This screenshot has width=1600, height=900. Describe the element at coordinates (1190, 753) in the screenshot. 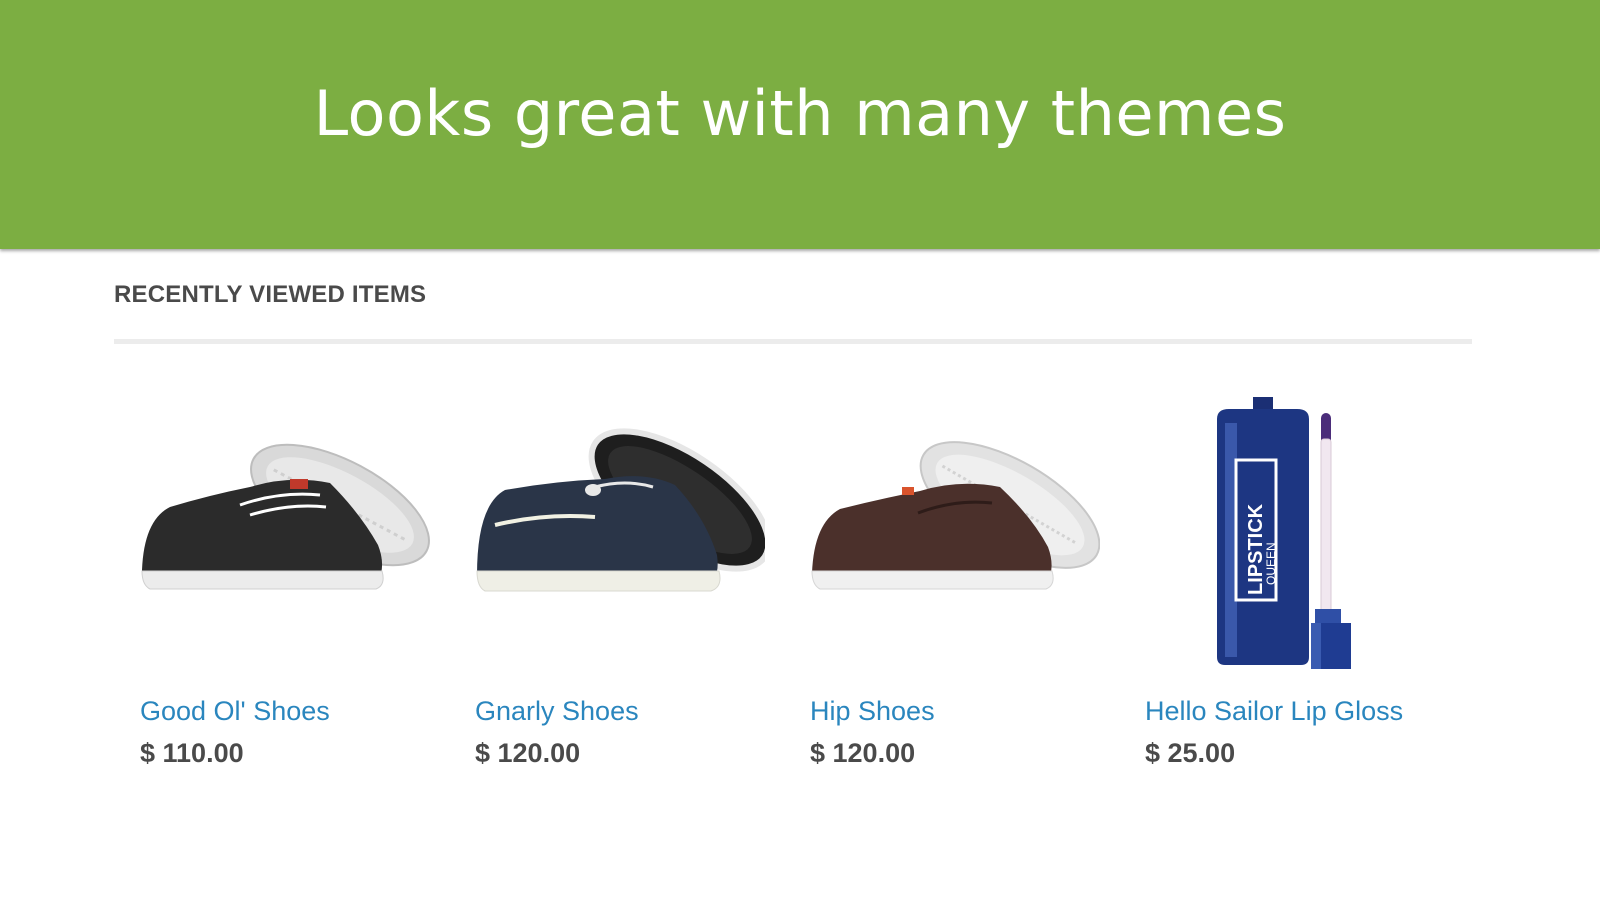

I see `product-price: $ 25.00` at that location.